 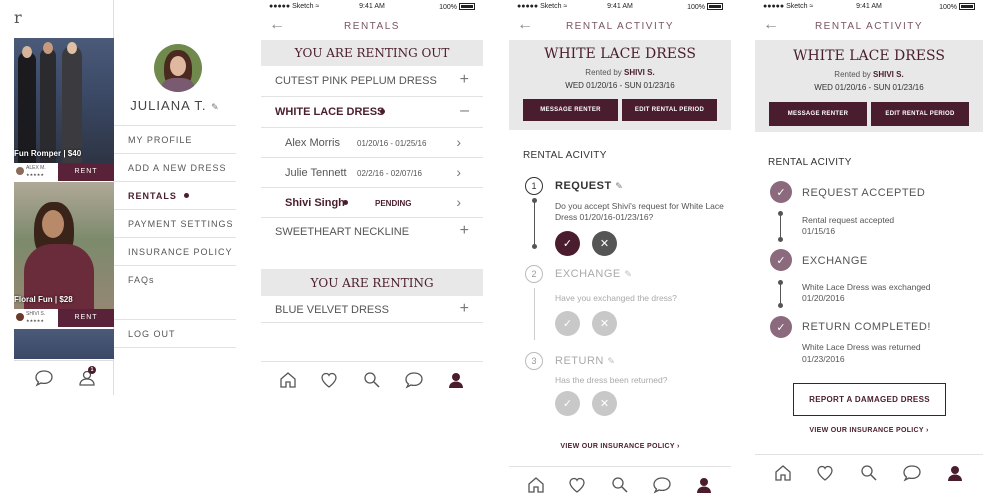 I want to click on owner-rating: ★★★★★, so click(x=35, y=174).